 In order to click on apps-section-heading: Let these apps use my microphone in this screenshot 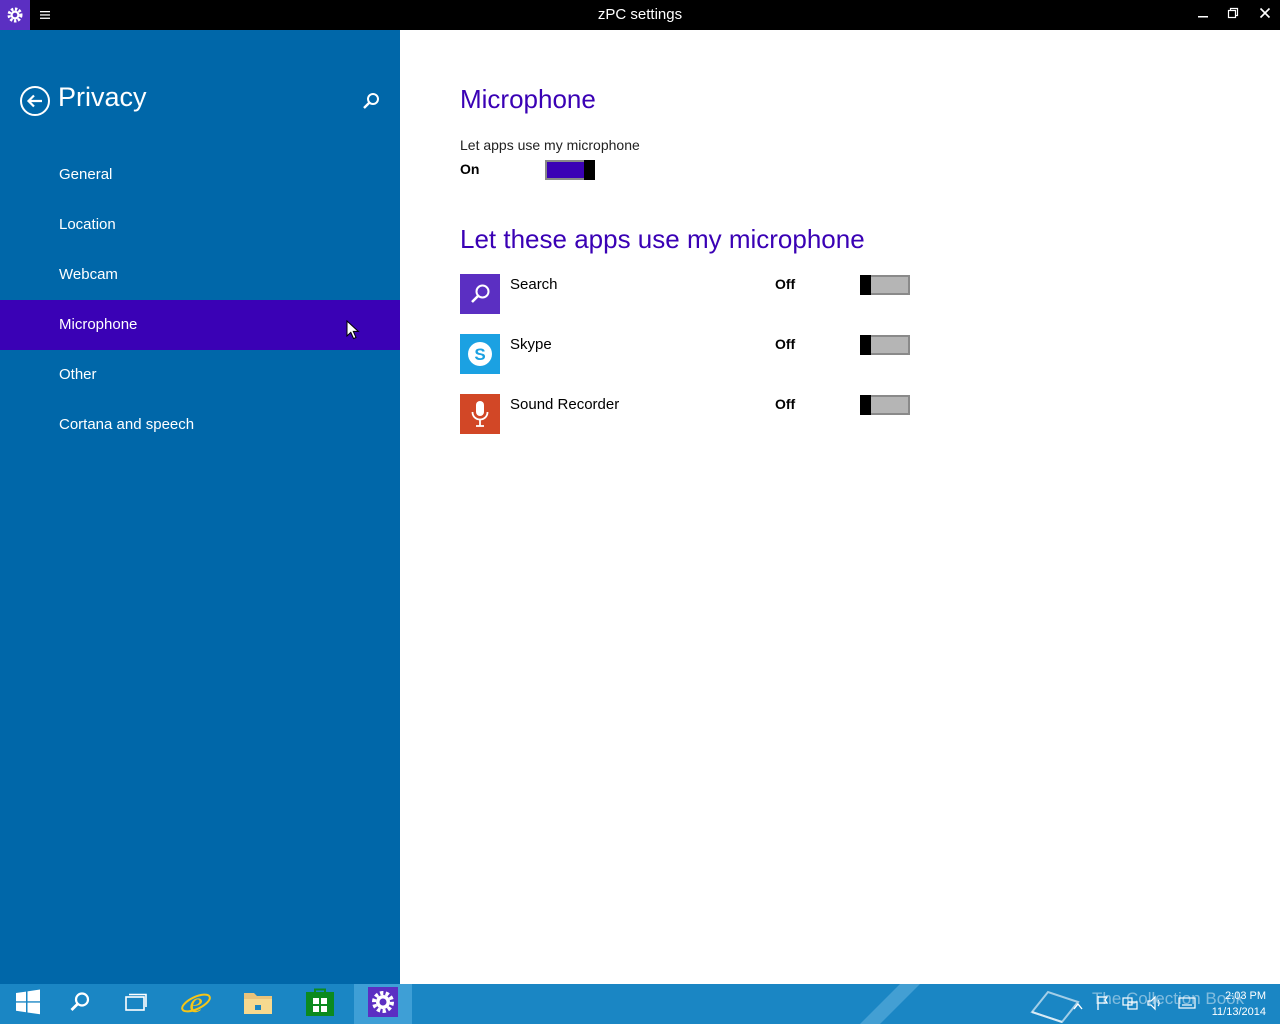, I will do `click(662, 239)`.